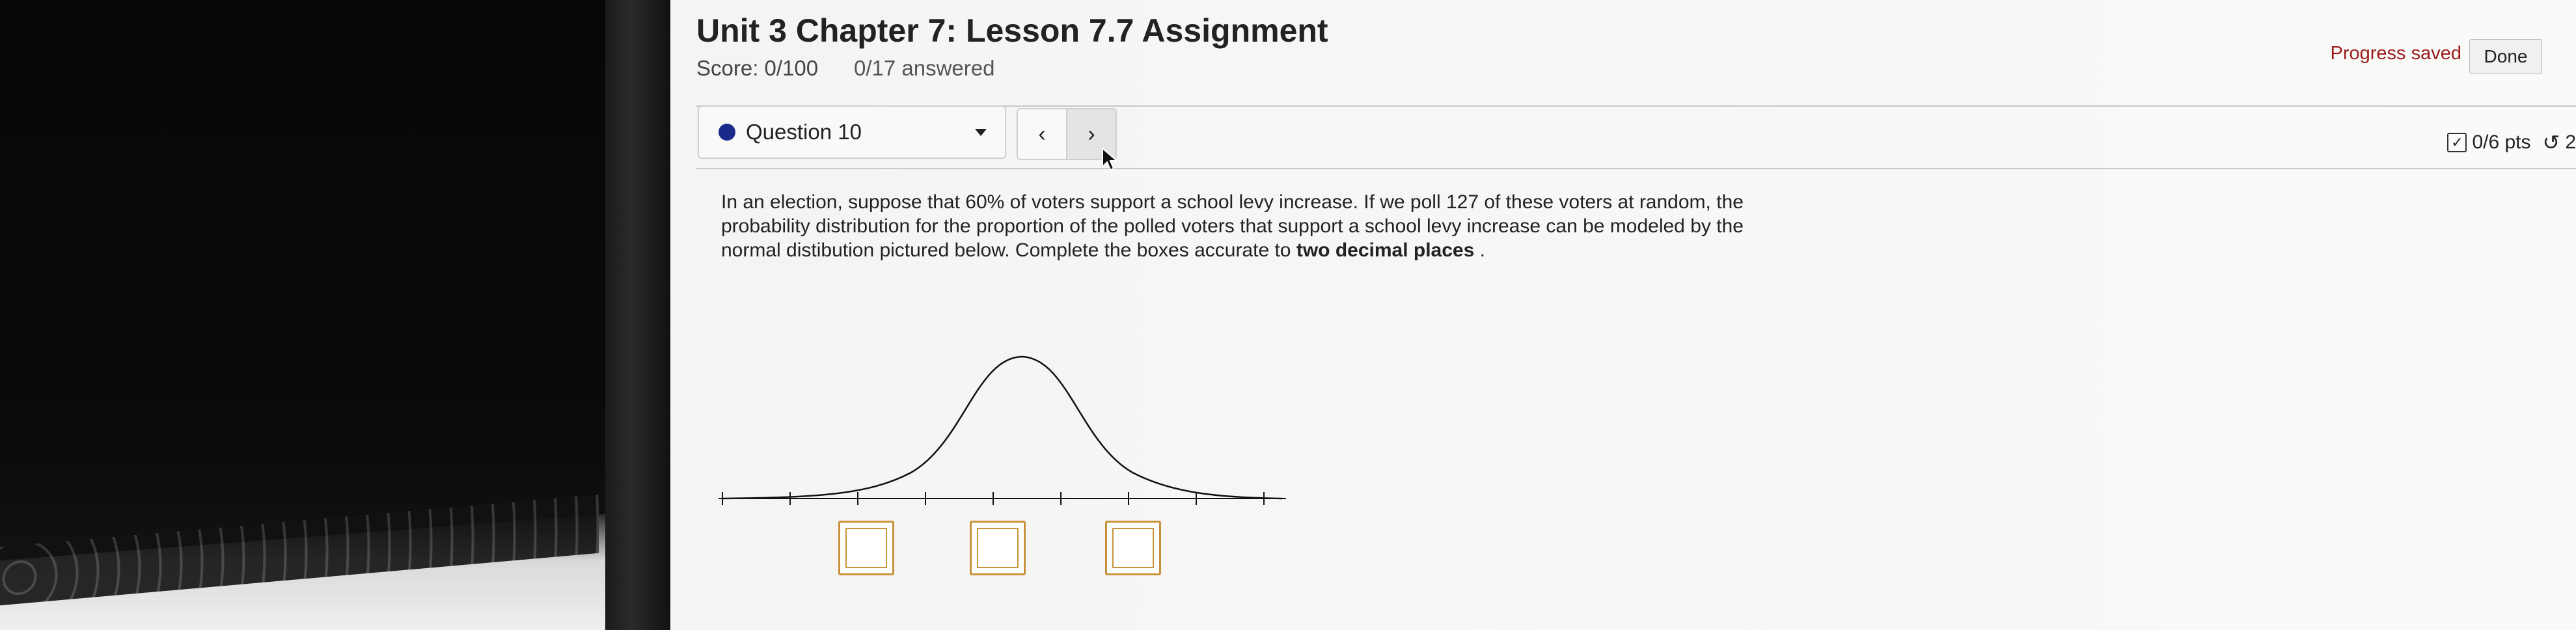 The width and height of the screenshot is (2576, 630). I want to click on question-prompt-emphasis: two decimal places, so click(1386, 251).